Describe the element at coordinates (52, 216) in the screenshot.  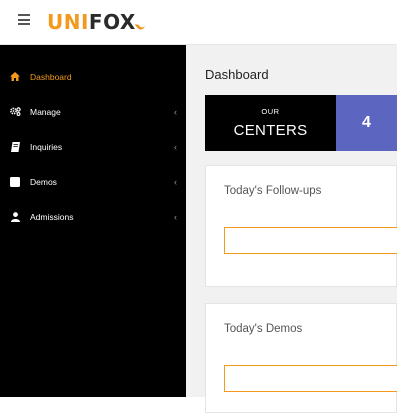
I see `sidebar-item-label: Admissions` at that location.